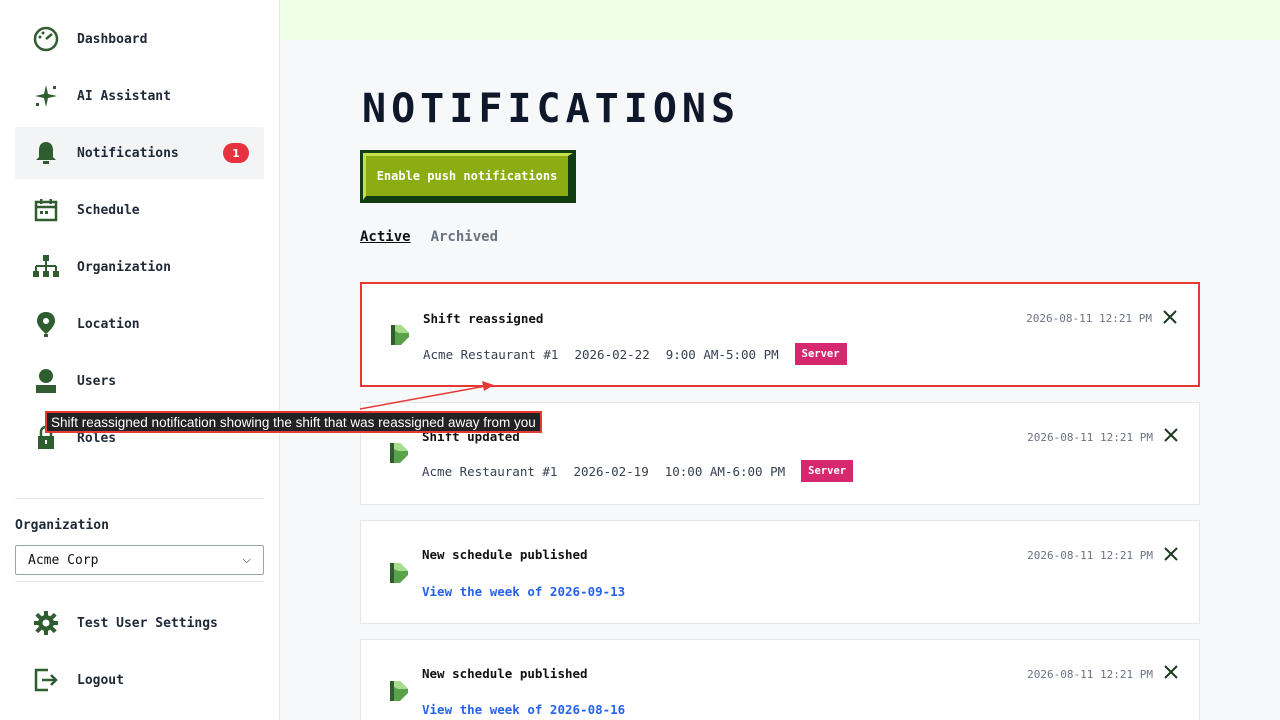 This screenshot has width=1280, height=720. What do you see at coordinates (108, 324) in the screenshot?
I see `sidebar-item-label: Location` at bounding box center [108, 324].